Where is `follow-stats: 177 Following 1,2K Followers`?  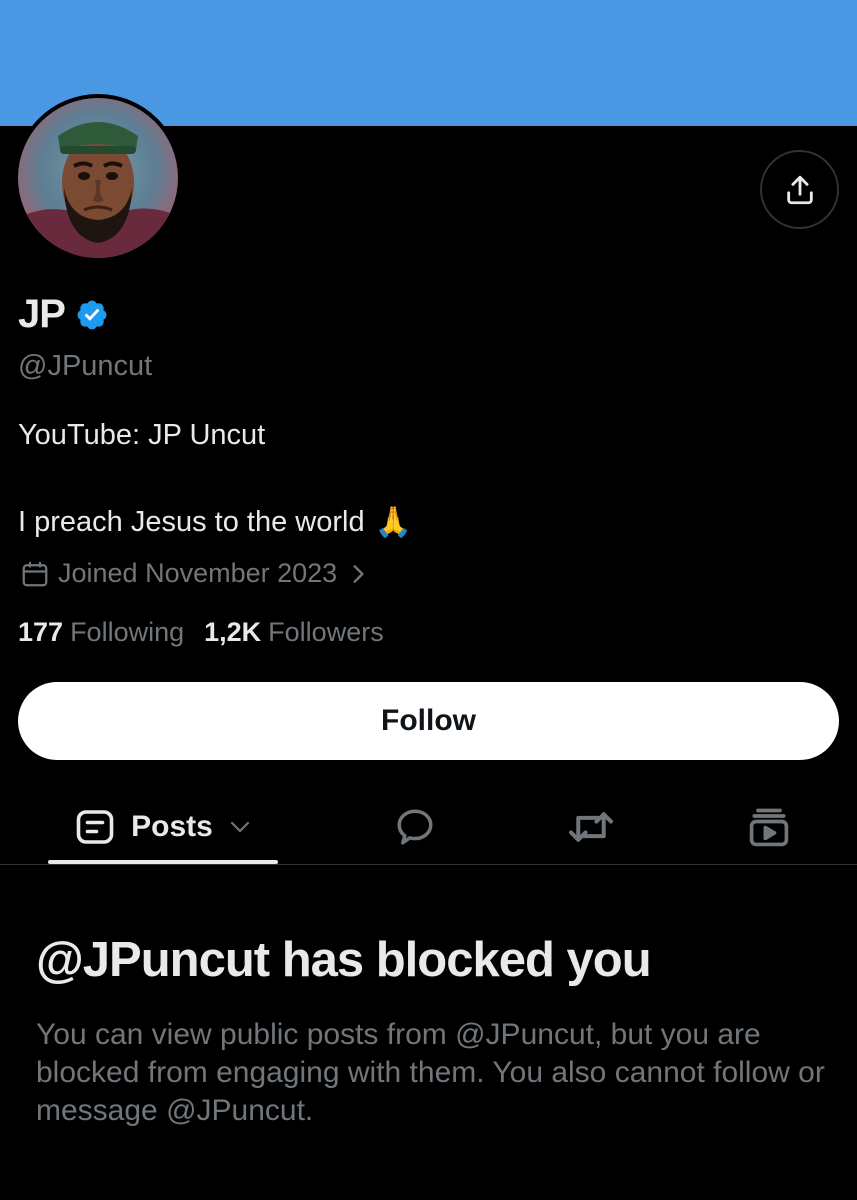
follow-stats: 177 Following 1,2K Followers is located at coordinates (201, 632).